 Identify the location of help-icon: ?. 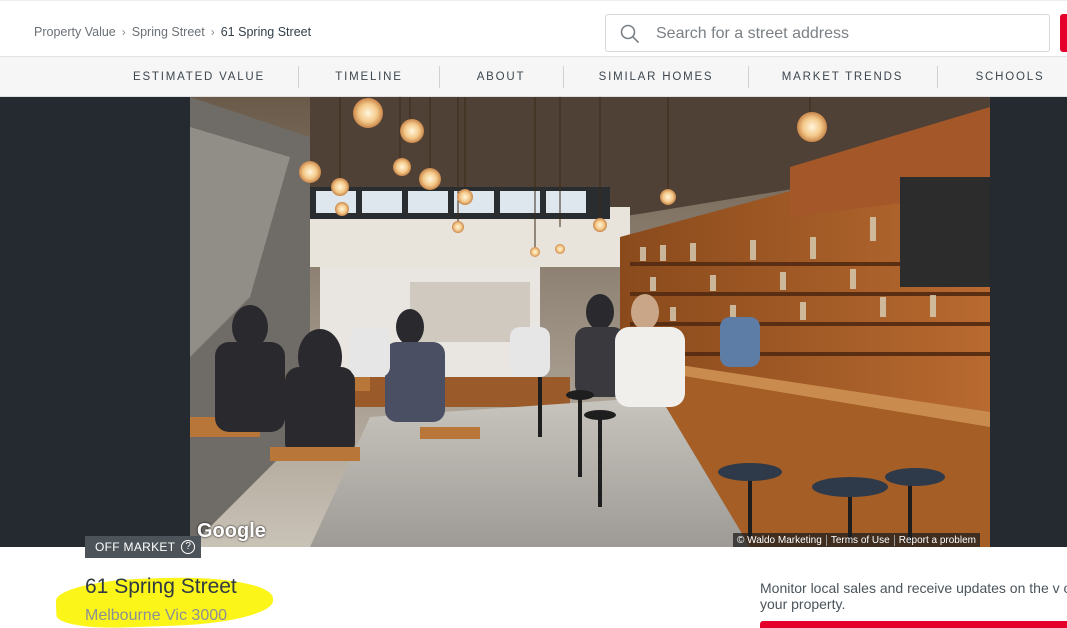
(188, 547).